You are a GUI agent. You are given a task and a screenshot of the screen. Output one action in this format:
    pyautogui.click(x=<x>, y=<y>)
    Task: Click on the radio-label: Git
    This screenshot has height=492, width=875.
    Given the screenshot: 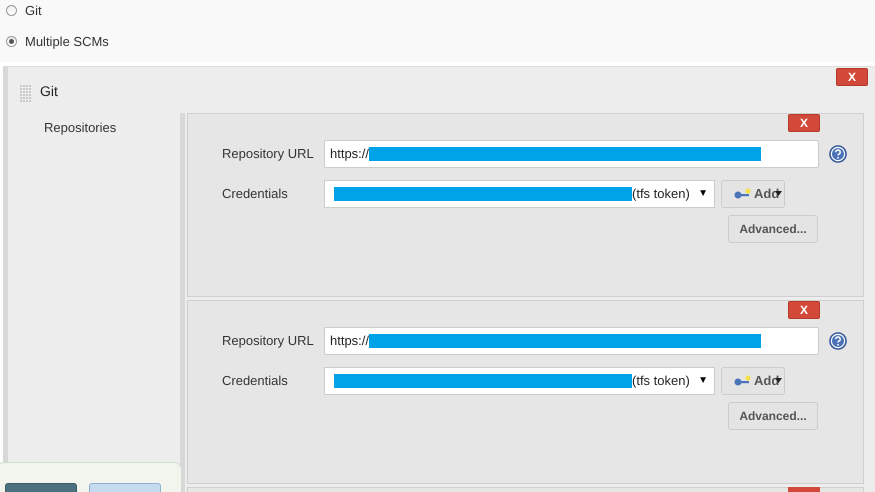 What is the action you would take?
    pyautogui.click(x=33, y=10)
    